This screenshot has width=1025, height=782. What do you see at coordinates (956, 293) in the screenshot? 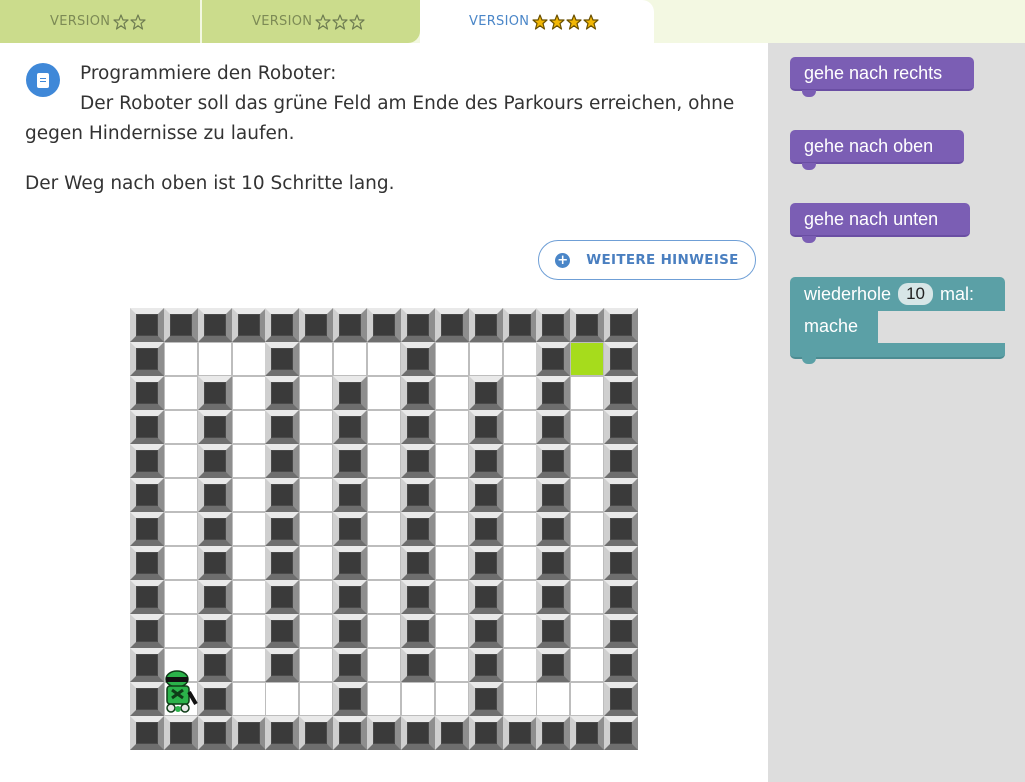
I see `loop-times-label: mal:` at bounding box center [956, 293].